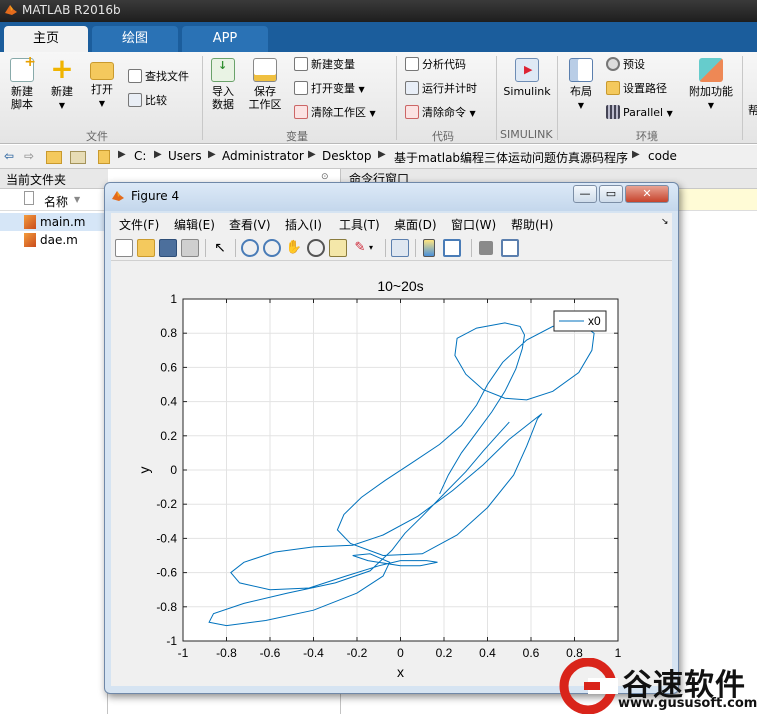  I want to click on save-icon, so click(168, 248).